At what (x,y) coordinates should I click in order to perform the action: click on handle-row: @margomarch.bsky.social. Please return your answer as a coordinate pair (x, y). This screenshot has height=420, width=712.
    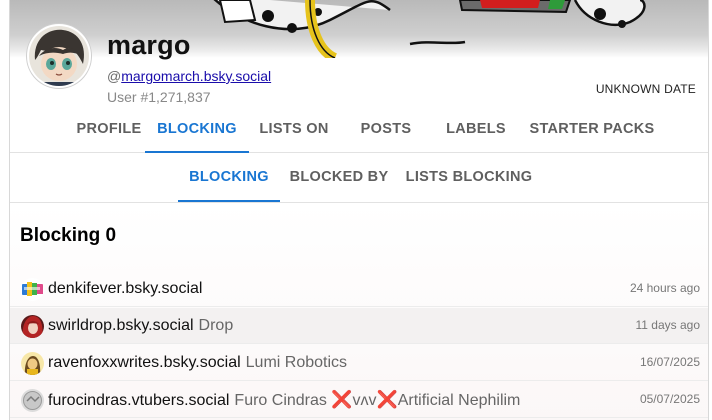
    Looking at the image, I should click on (189, 76).